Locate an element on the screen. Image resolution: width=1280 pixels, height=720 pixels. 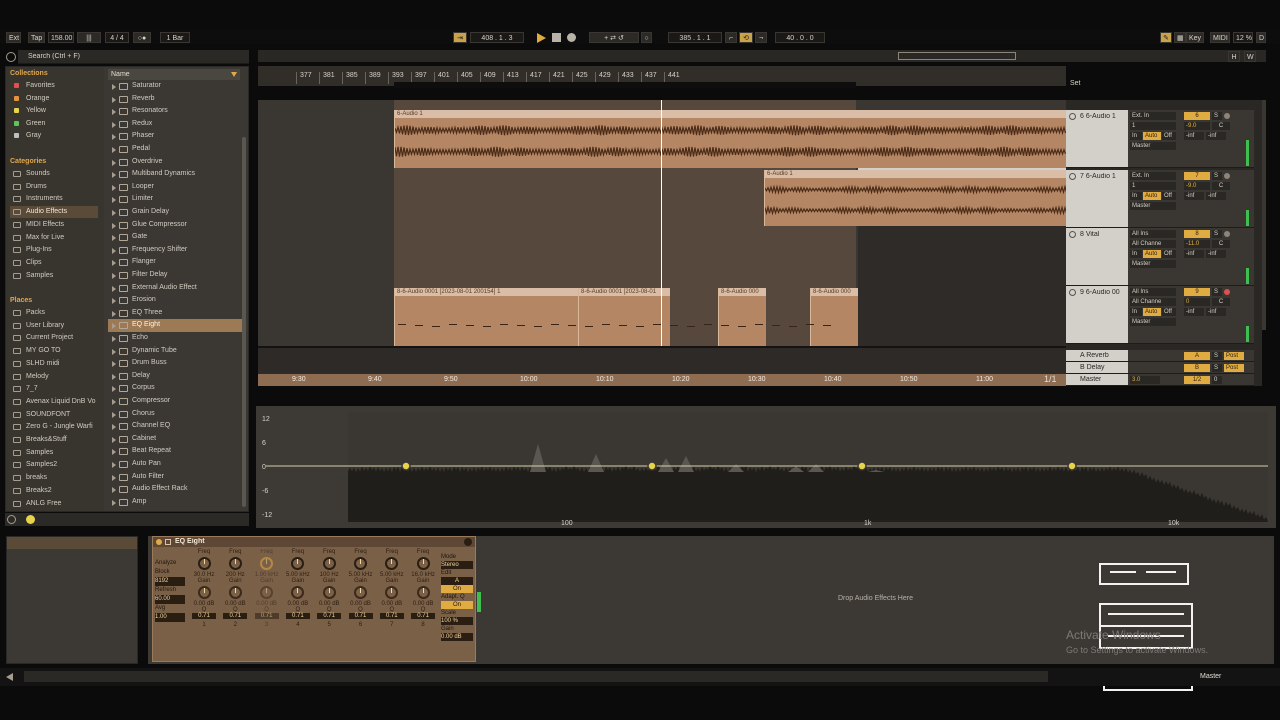
browser-item: Overdrive is located at coordinates (175, 162).